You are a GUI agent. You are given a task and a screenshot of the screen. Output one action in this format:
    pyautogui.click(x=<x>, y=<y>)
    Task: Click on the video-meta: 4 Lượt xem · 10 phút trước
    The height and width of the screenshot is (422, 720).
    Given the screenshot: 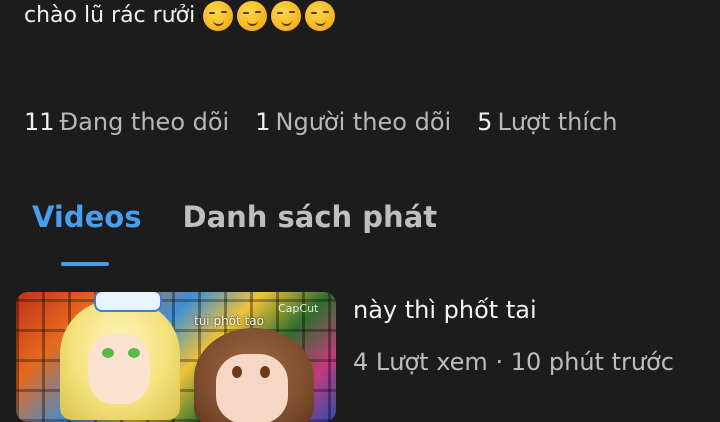 What is the action you would take?
    pyautogui.click(x=513, y=362)
    